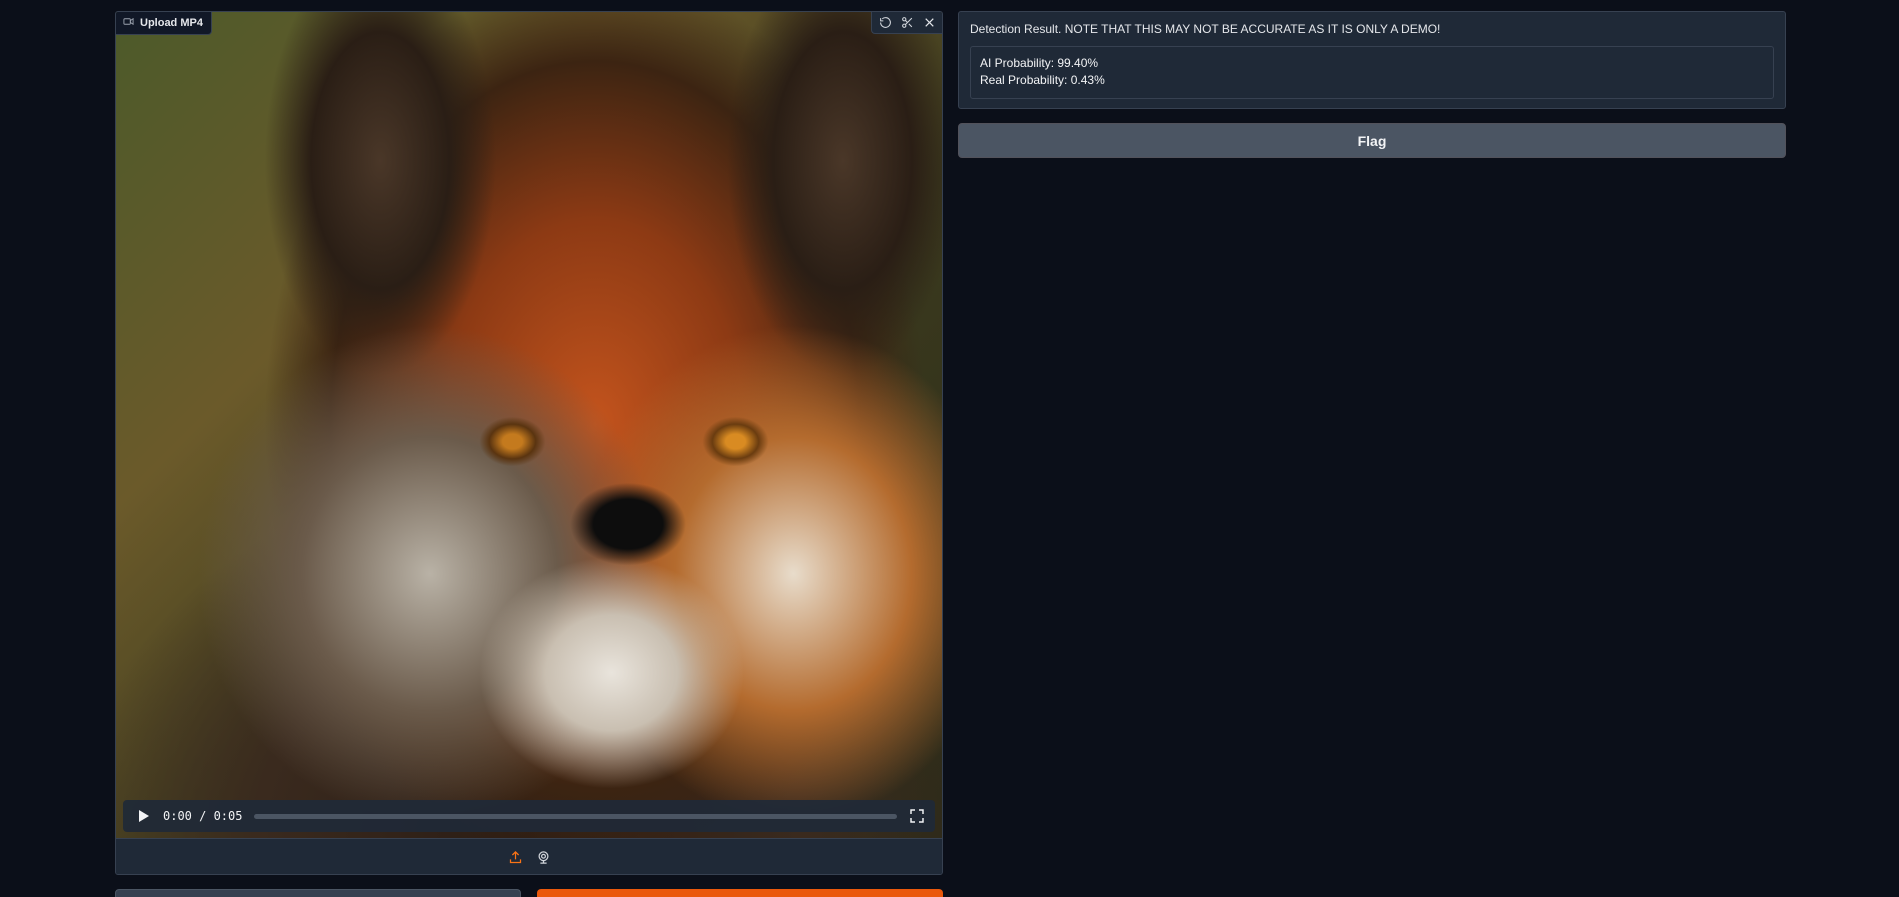 The image size is (1899, 897). Describe the element at coordinates (543, 857) in the screenshot. I see `webcam-icon` at that location.